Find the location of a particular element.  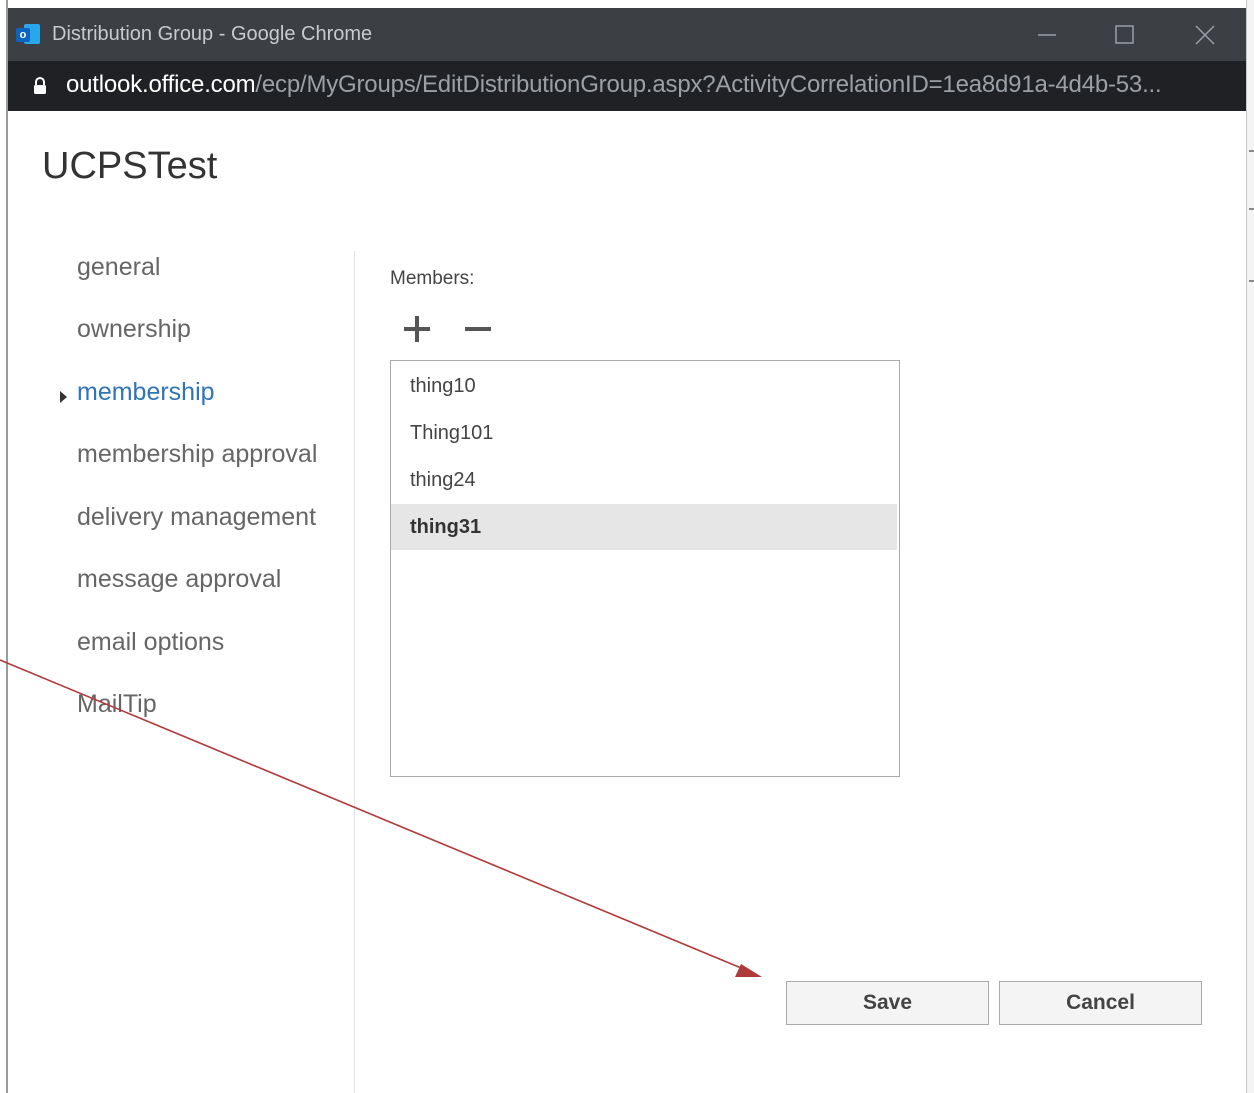

nav-item-general: general is located at coordinates (118, 267).